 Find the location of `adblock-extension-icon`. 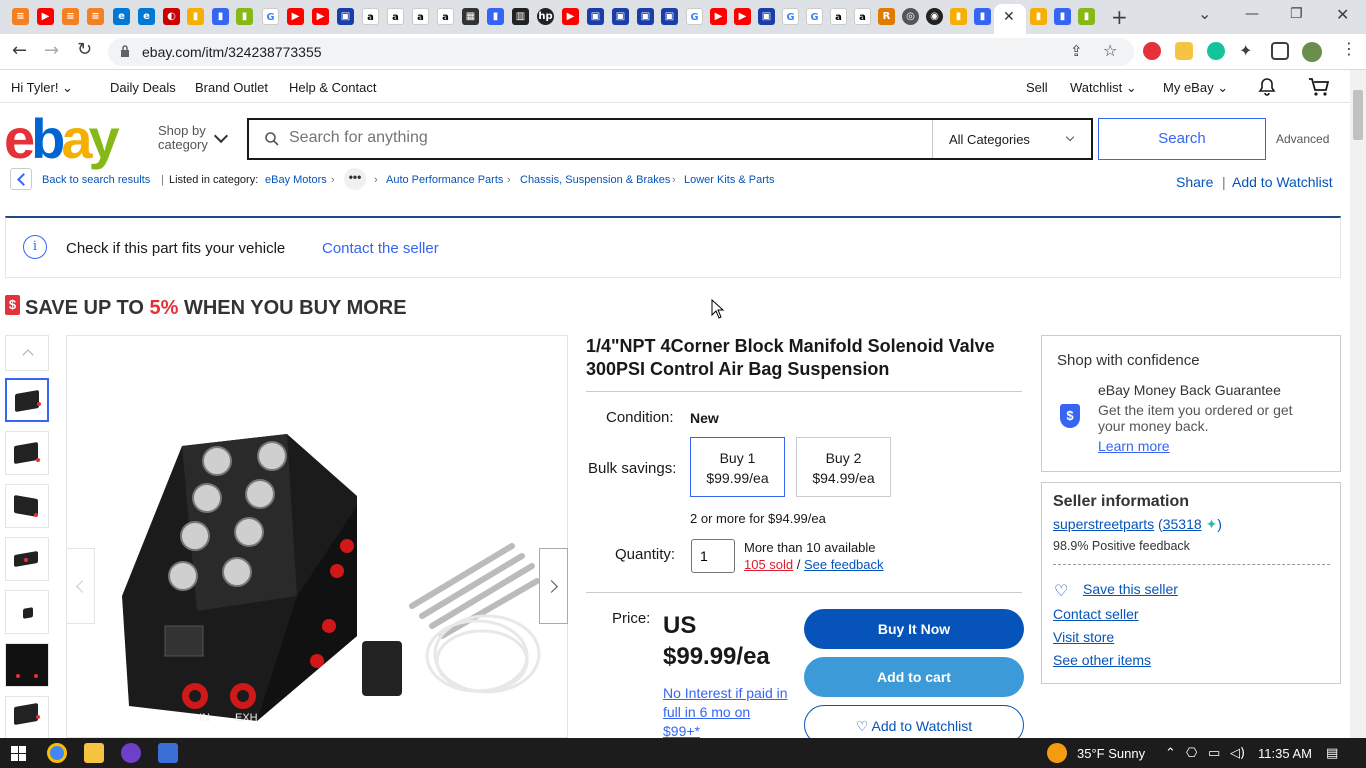

adblock-extension-icon is located at coordinates (1152, 51).